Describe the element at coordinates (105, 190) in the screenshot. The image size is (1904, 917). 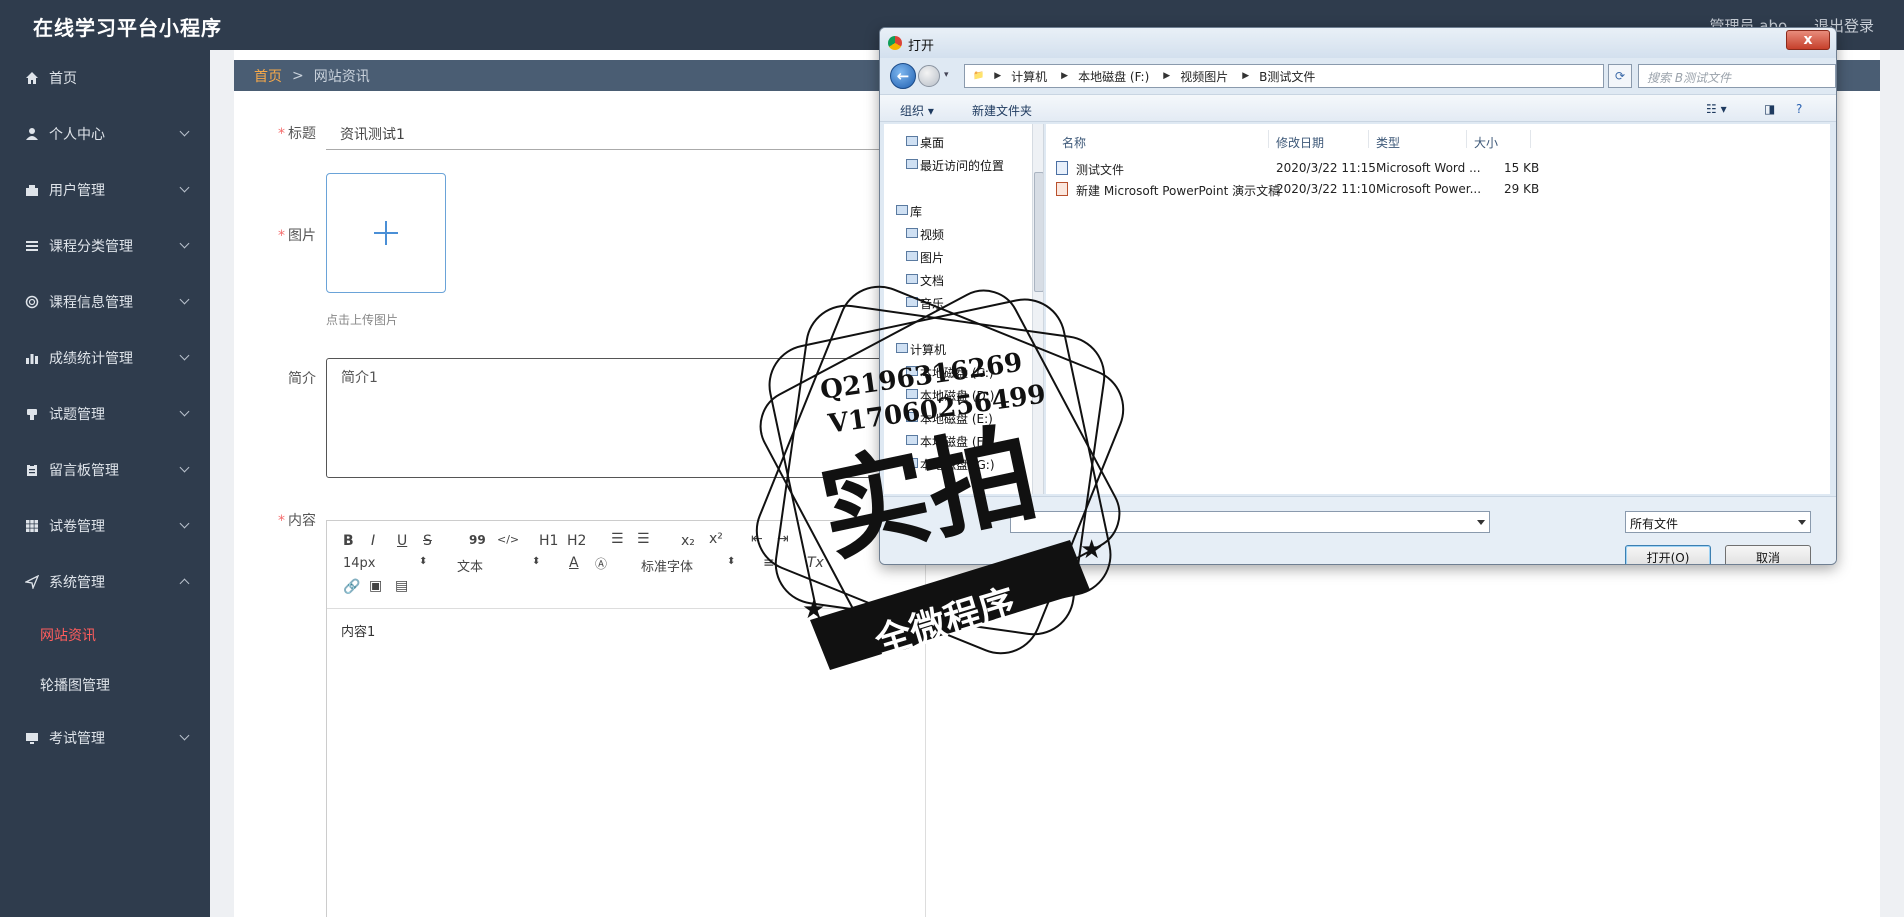
I see `sidebar-item-users: 用户管理` at that location.